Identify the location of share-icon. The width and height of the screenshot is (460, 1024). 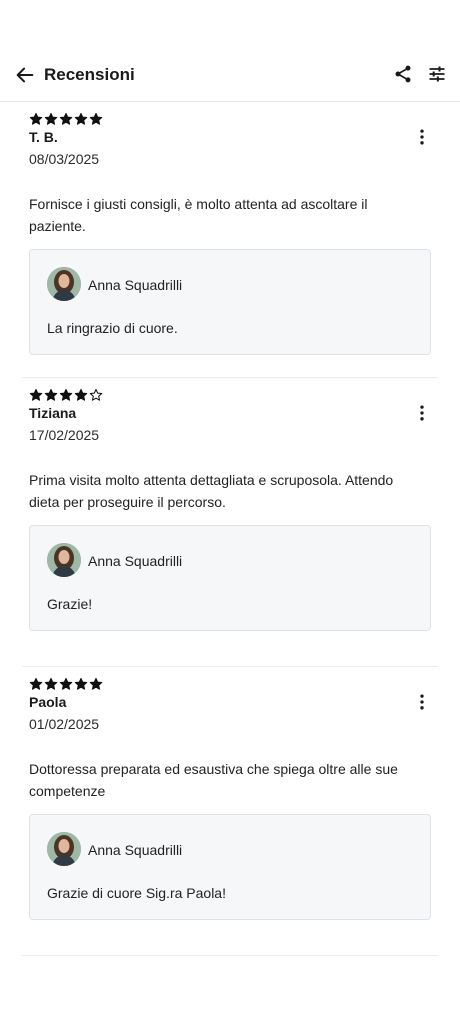
(403, 74).